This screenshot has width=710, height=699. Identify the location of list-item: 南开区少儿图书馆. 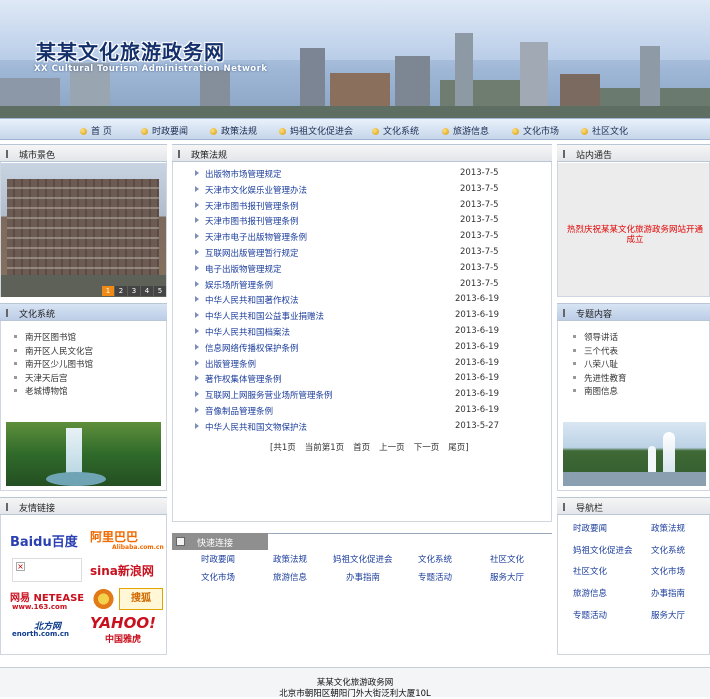
(53, 365).